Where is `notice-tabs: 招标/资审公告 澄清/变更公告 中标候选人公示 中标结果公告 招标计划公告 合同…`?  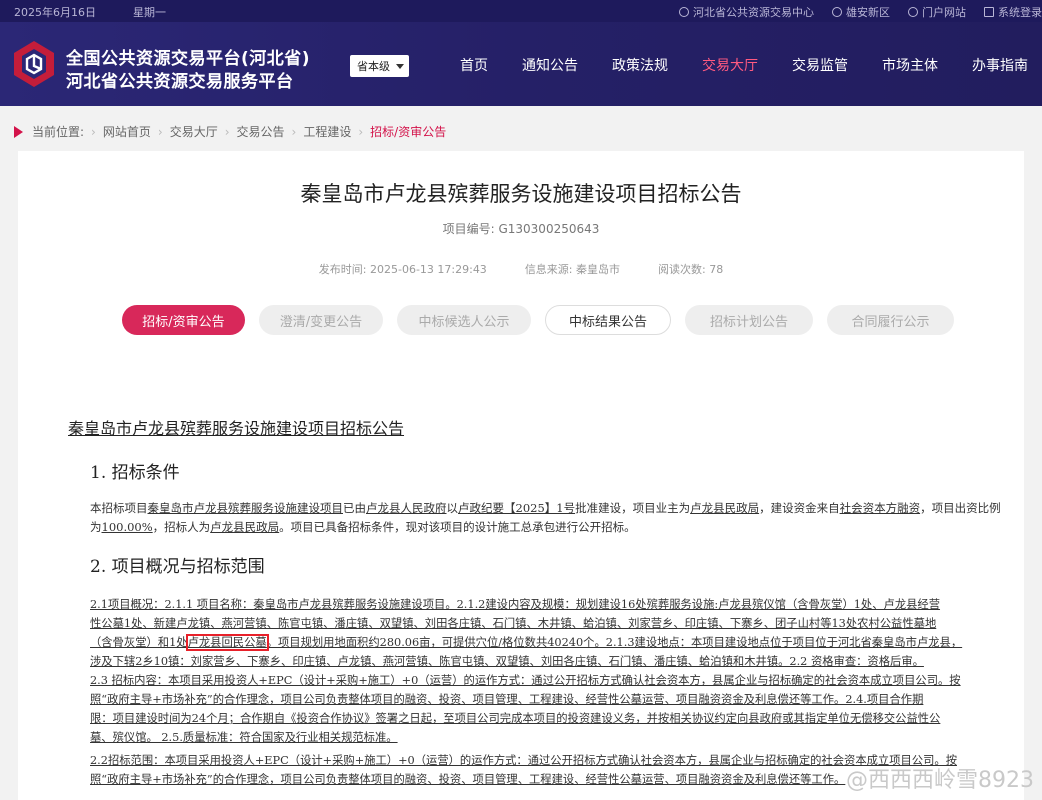
notice-tabs: 招标/资审公告 澄清/变更公告 中标候选人公示 中标结果公告 招标计划公告 合同… is located at coordinates (545, 320).